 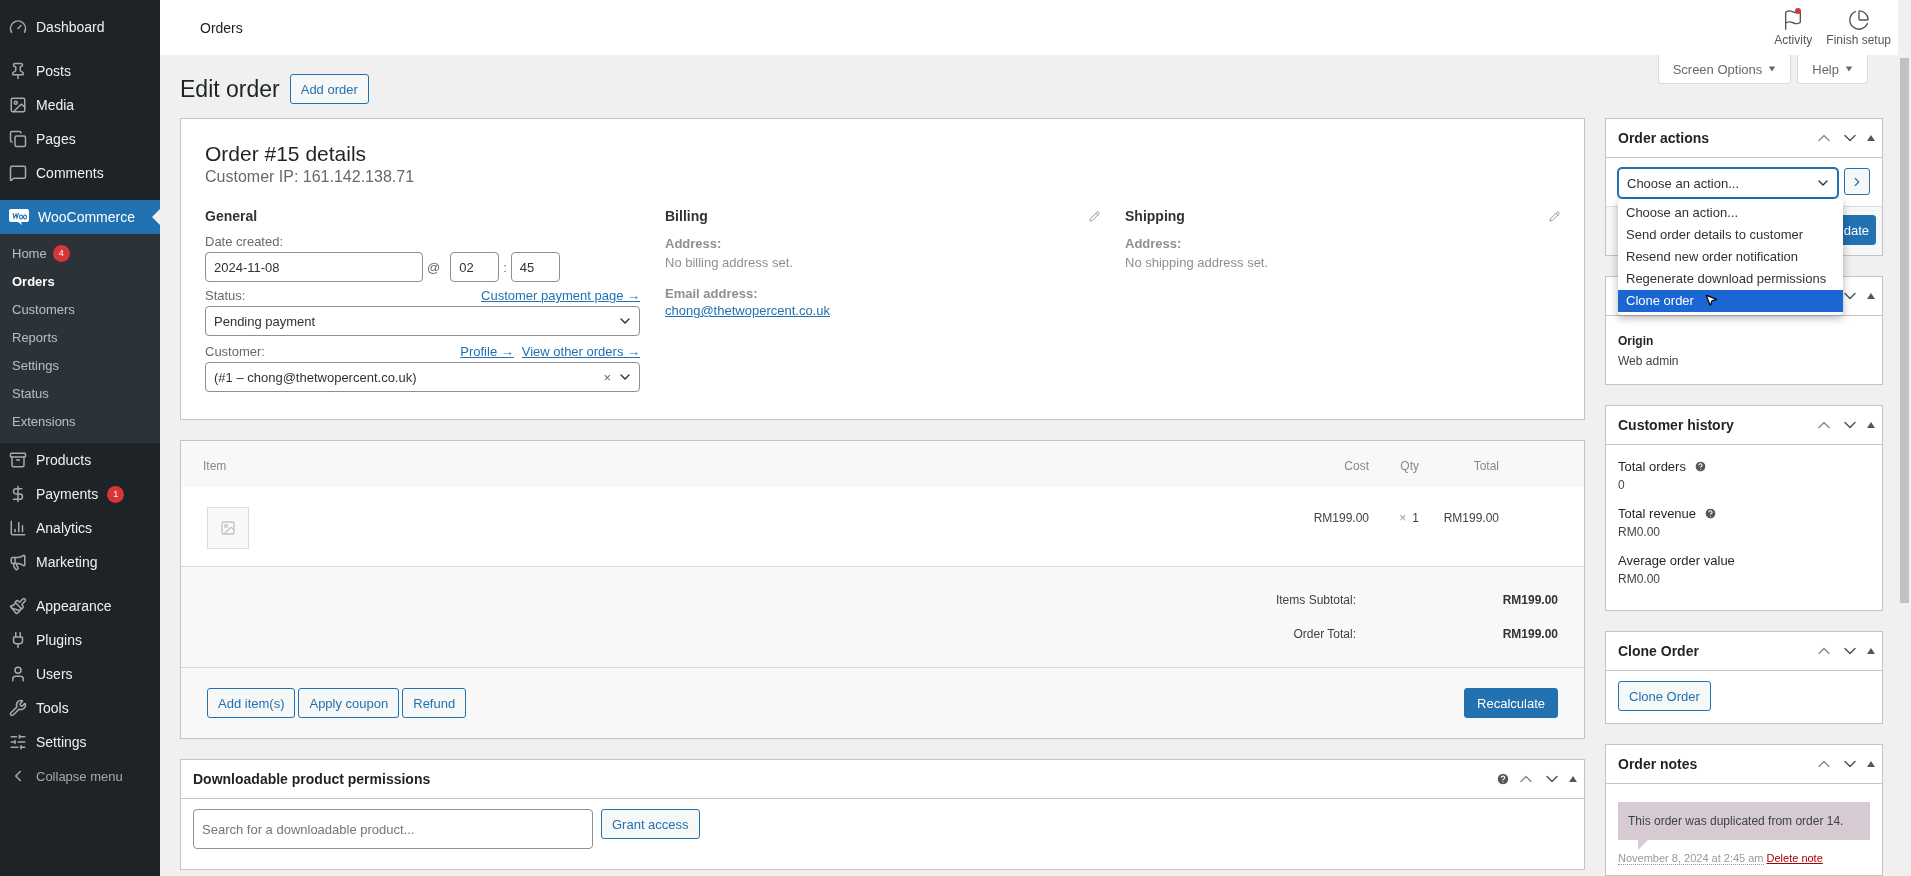 What do you see at coordinates (80, 742) in the screenshot?
I see `sidebar-item: Settings` at bounding box center [80, 742].